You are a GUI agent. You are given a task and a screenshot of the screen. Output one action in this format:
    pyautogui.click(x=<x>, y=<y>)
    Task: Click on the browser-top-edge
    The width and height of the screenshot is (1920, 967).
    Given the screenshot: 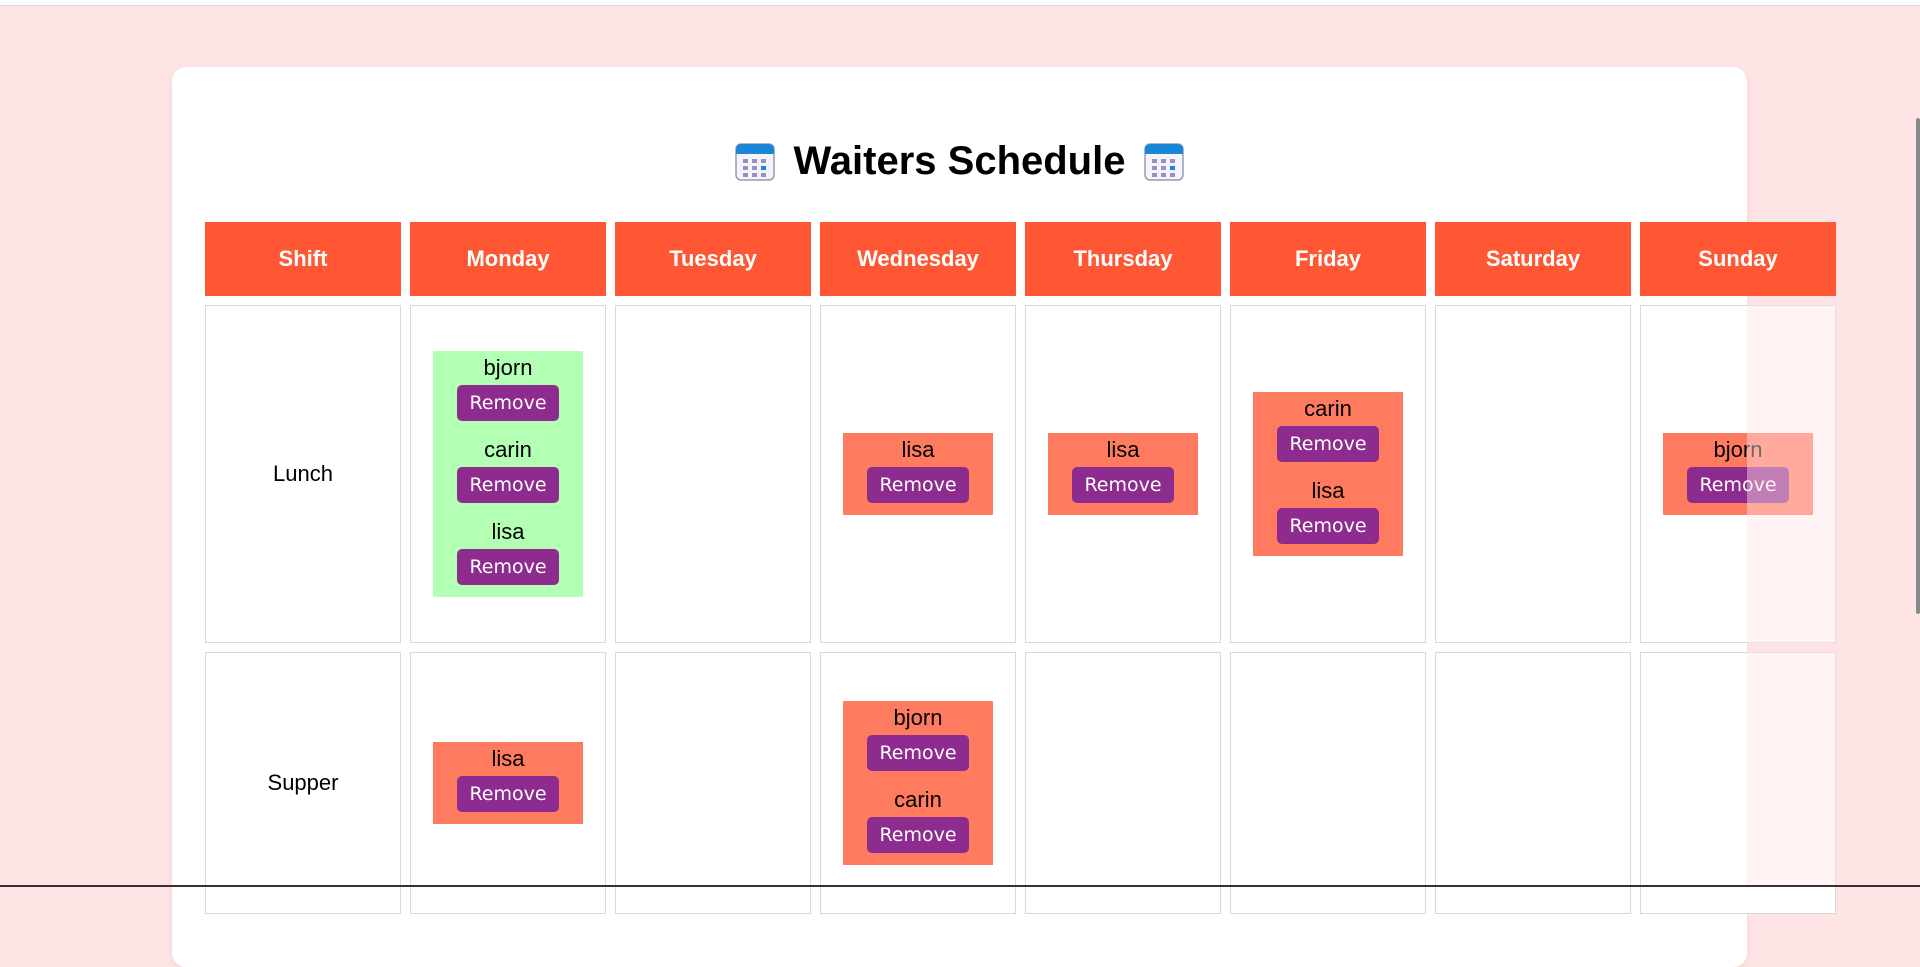 What is the action you would take?
    pyautogui.click(x=960, y=3)
    